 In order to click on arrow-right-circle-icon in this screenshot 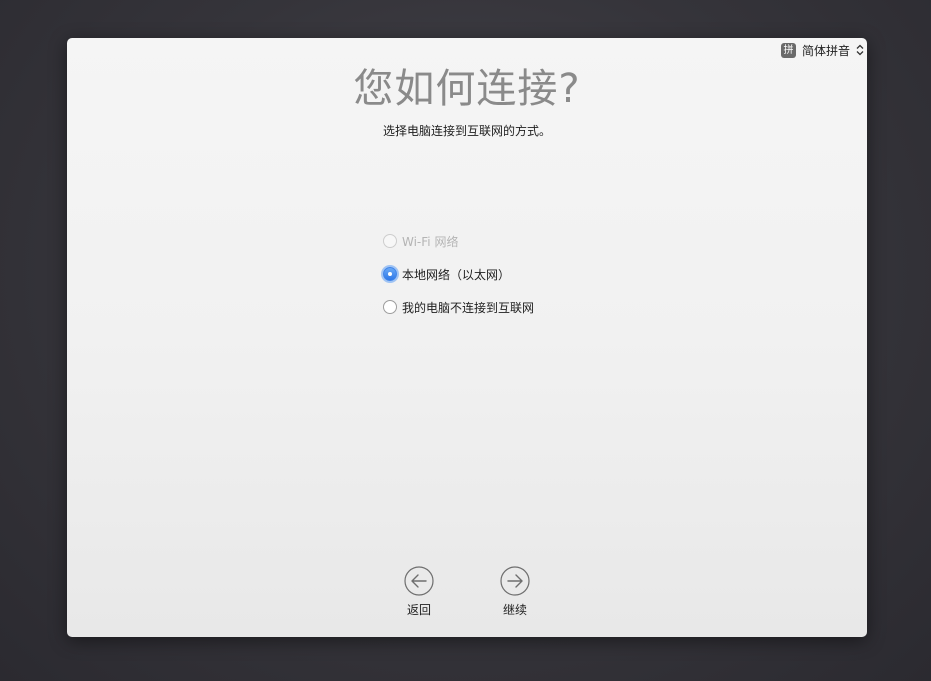, I will do `click(515, 581)`.